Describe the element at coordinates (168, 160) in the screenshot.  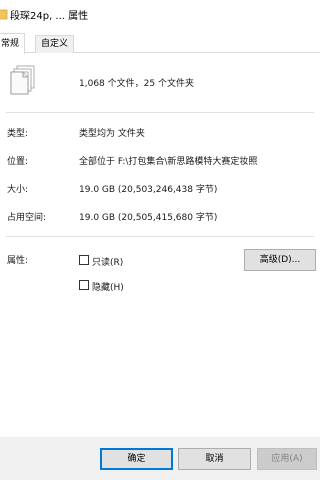
I see `location-value: 全部位于 F:\打包集合\新思路模特大赛定妆照` at that location.